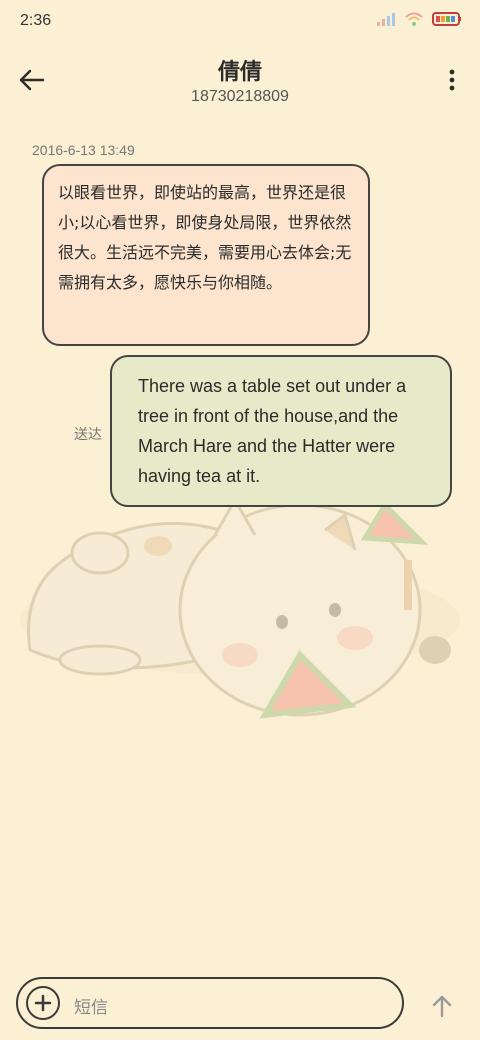 The width and height of the screenshot is (480, 1040). I want to click on conversation-header: 倩倩 18730218809, so click(240, 80).